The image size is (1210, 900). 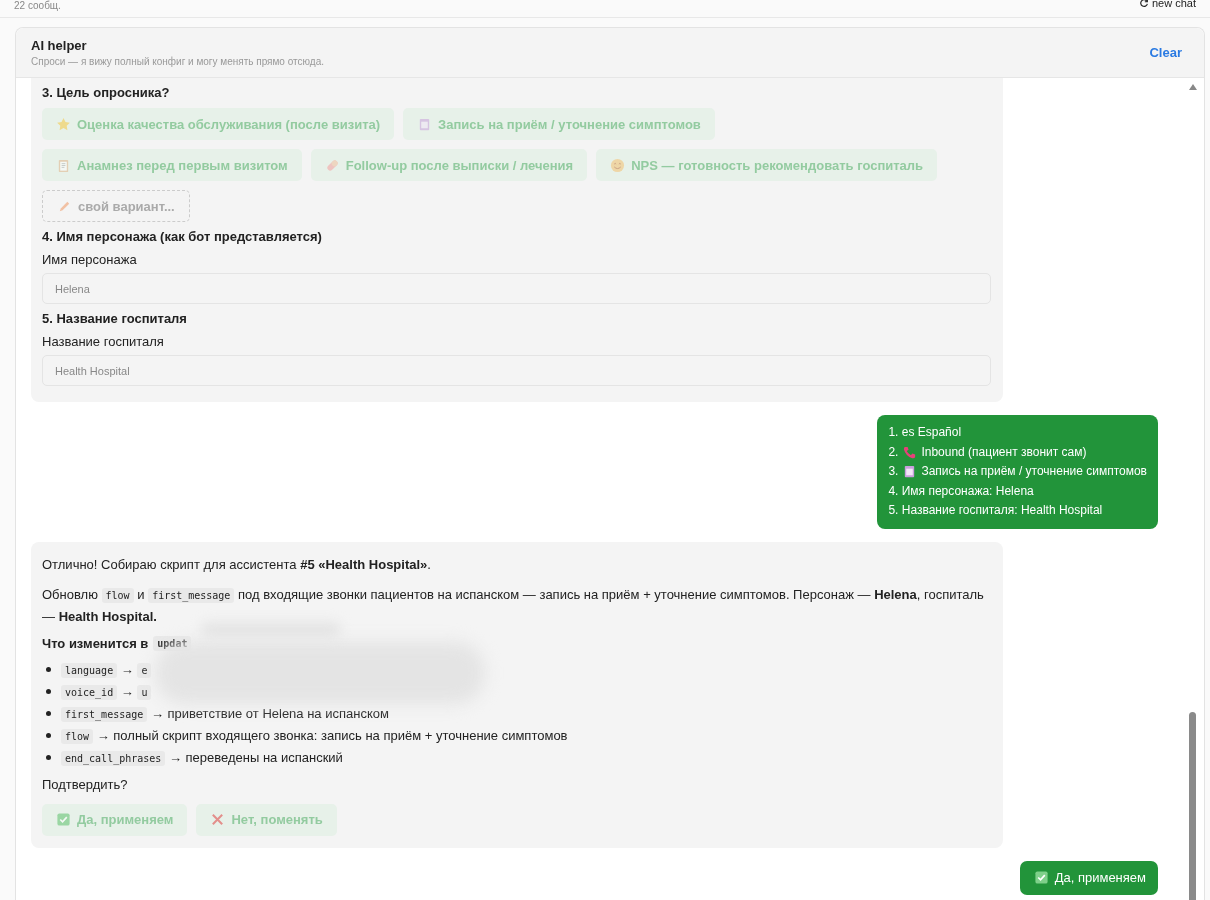 What do you see at coordinates (218, 819) in the screenshot?
I see `close-icon` at bounding box center [218, 819].